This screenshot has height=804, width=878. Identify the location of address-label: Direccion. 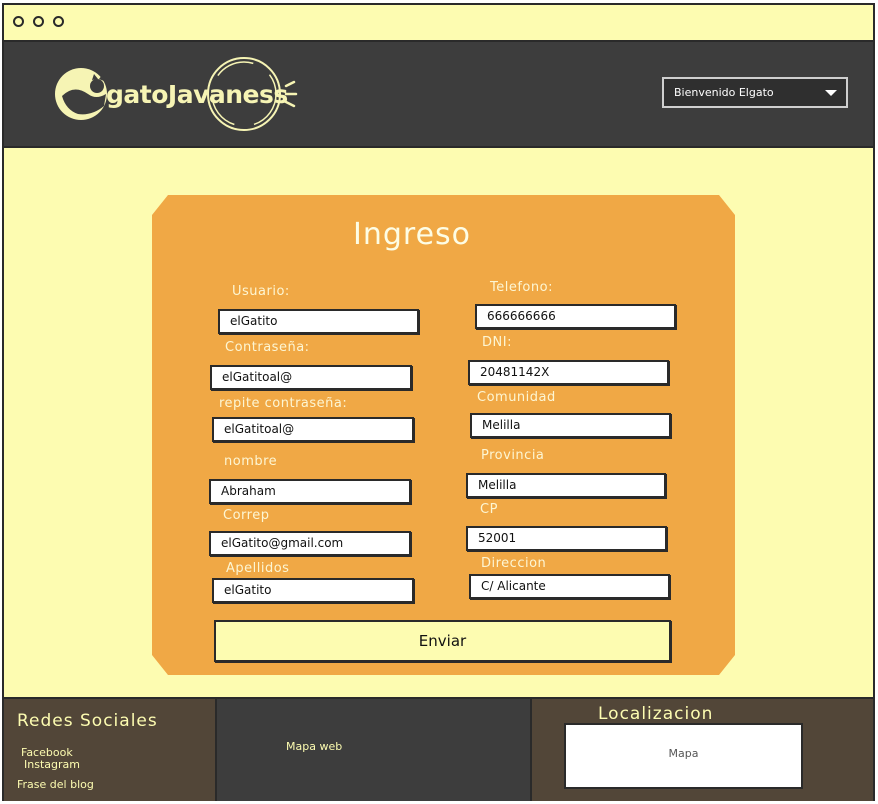
(514, 563).